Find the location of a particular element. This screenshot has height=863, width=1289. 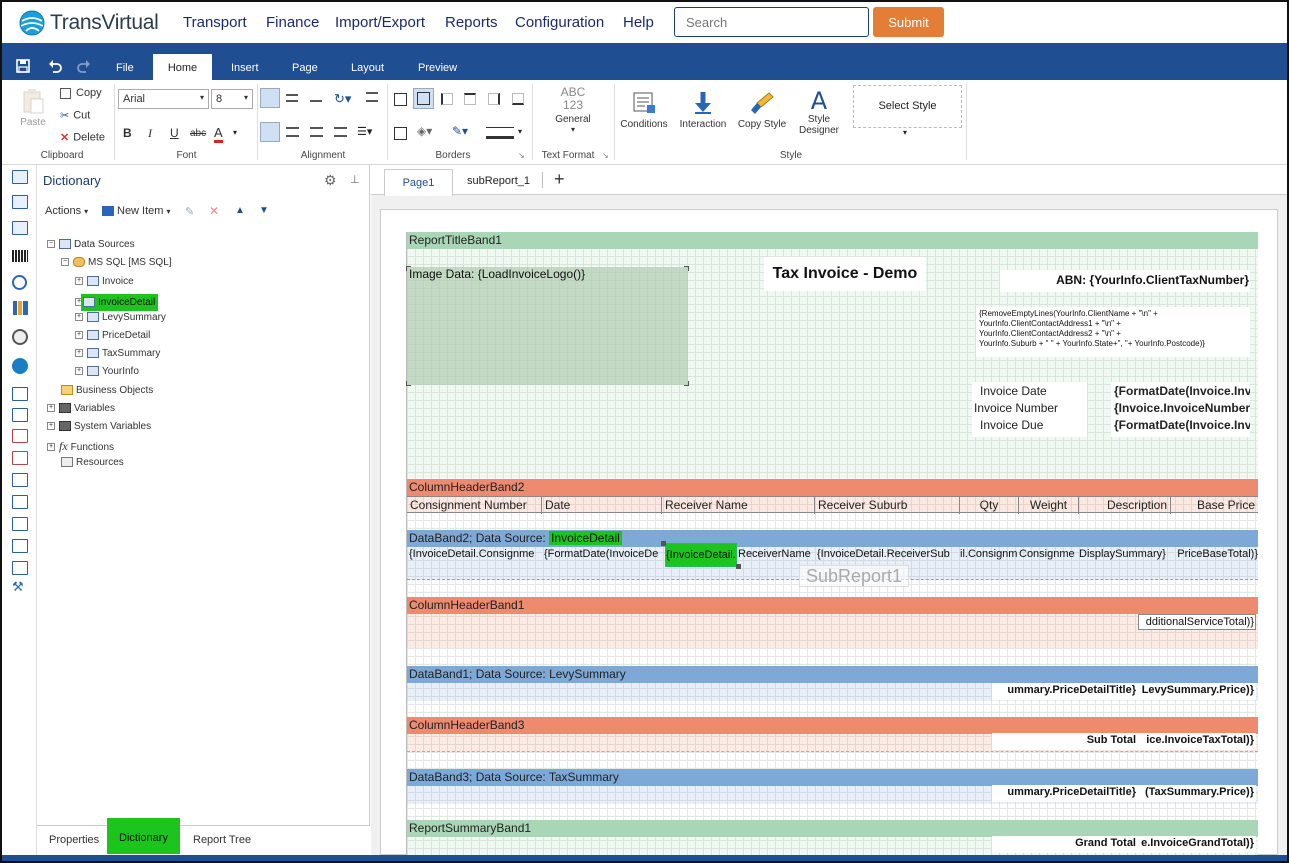

zip-code-icon is located at coordinates (20, 568).